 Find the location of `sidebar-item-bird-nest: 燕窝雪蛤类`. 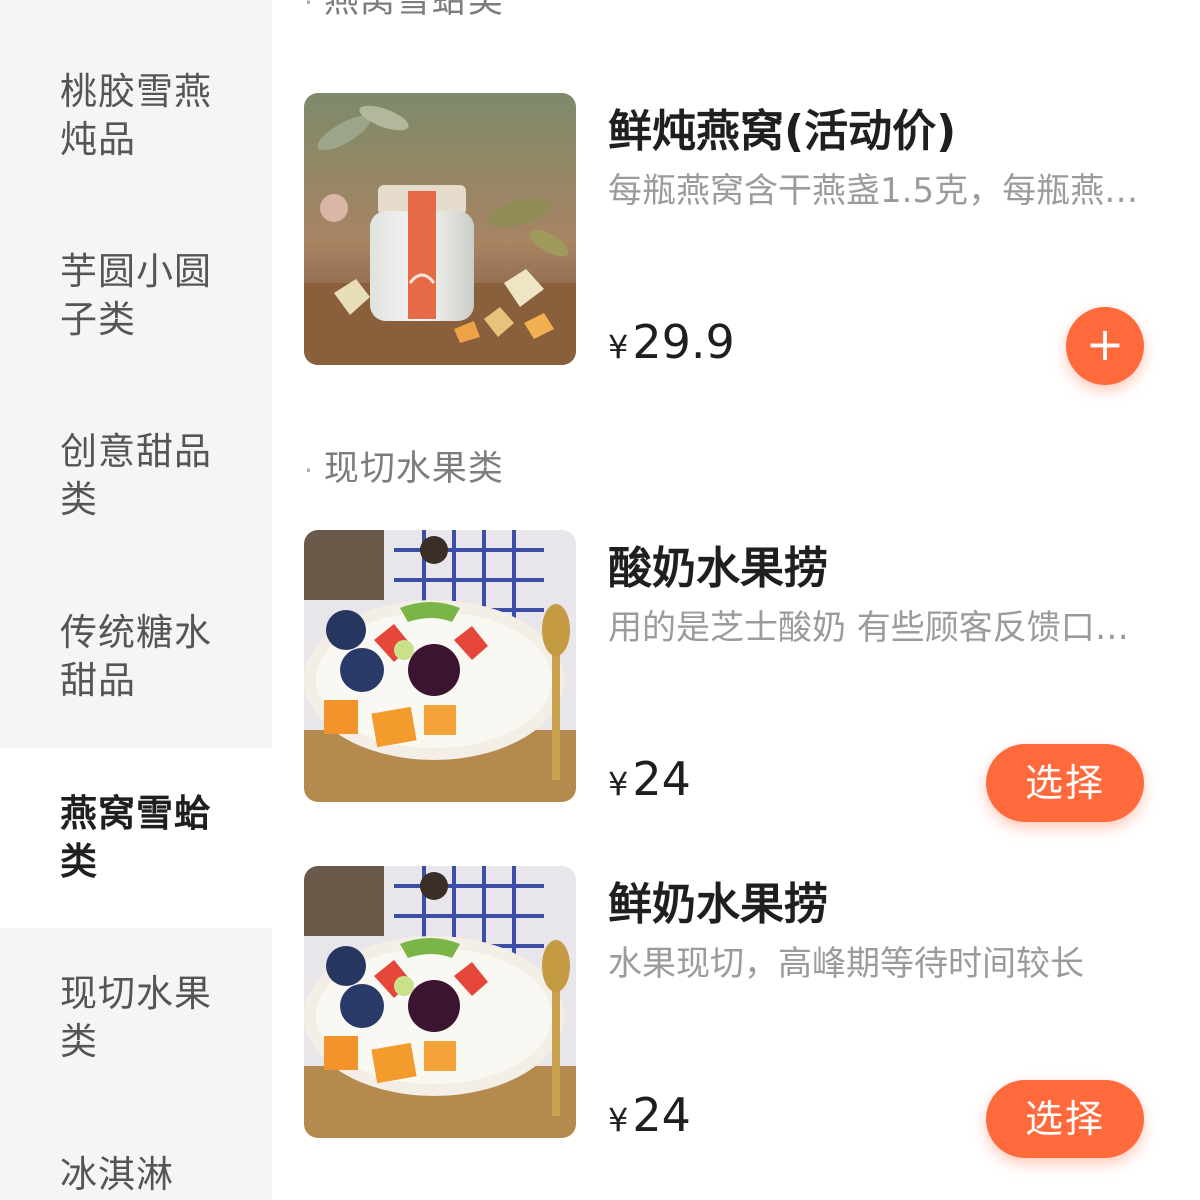

sidebar-item-bird-nest: 燕窝雪蛤类 is located at coordinates (136, 838).